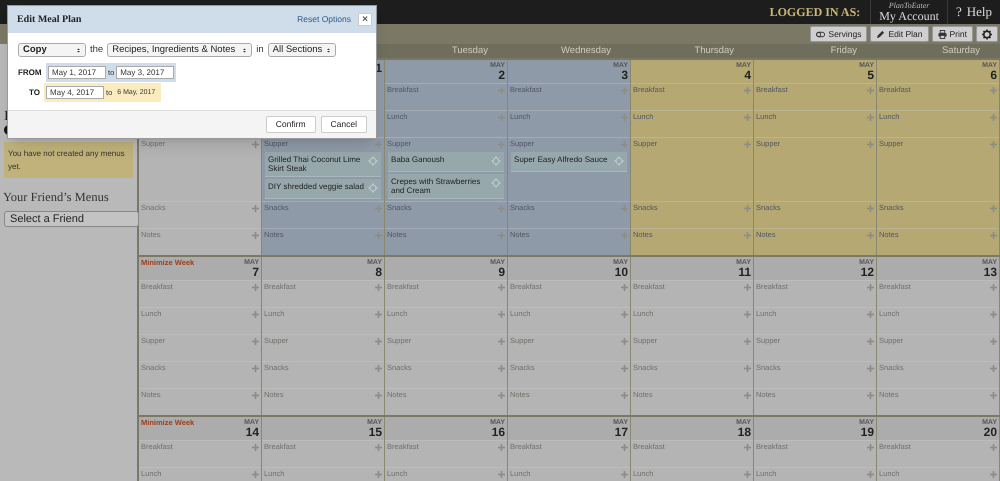 Image resolution: width=1000 pixels, height=481 pixels. What do you see at coordinates (52, 50) in the screenshot?
I see `action-select: Copy` at bounding box center [52, 50].